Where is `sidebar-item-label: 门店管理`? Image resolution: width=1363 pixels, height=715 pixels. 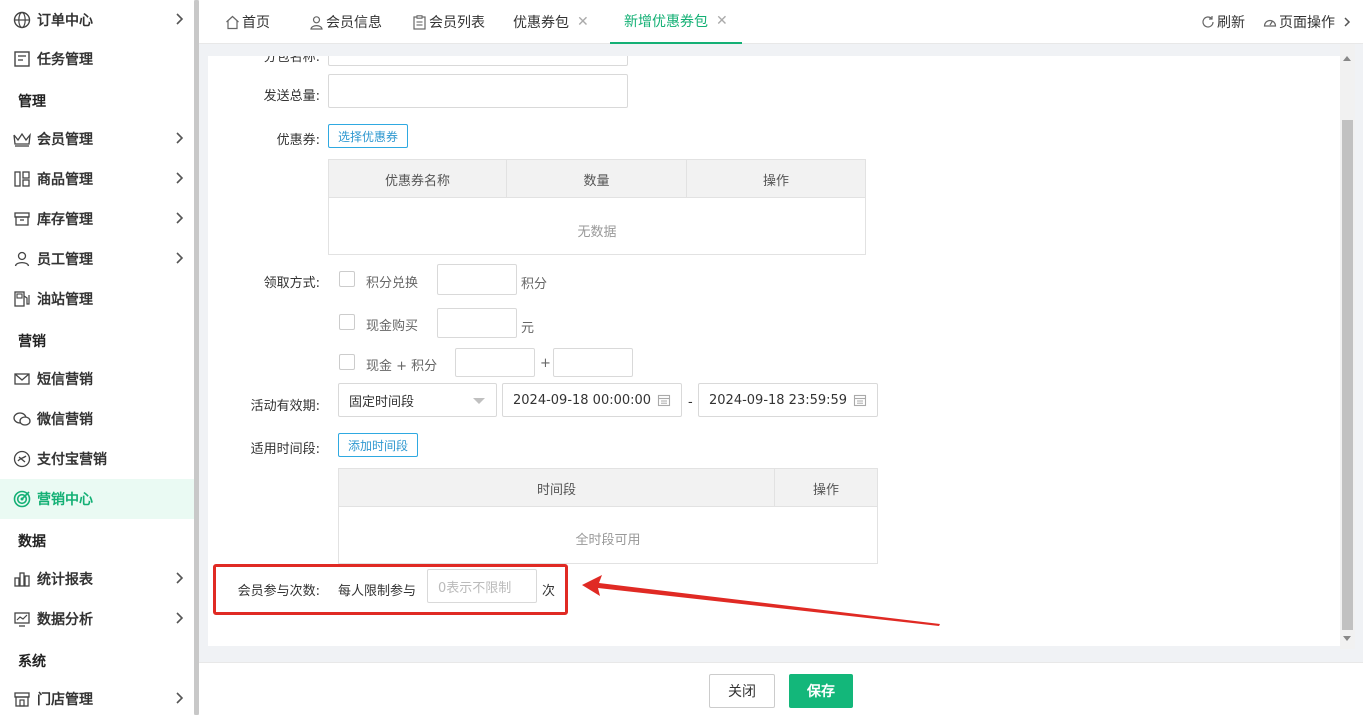
sidebar-item-label: 门店管理 is located at coordinates (65, 700).